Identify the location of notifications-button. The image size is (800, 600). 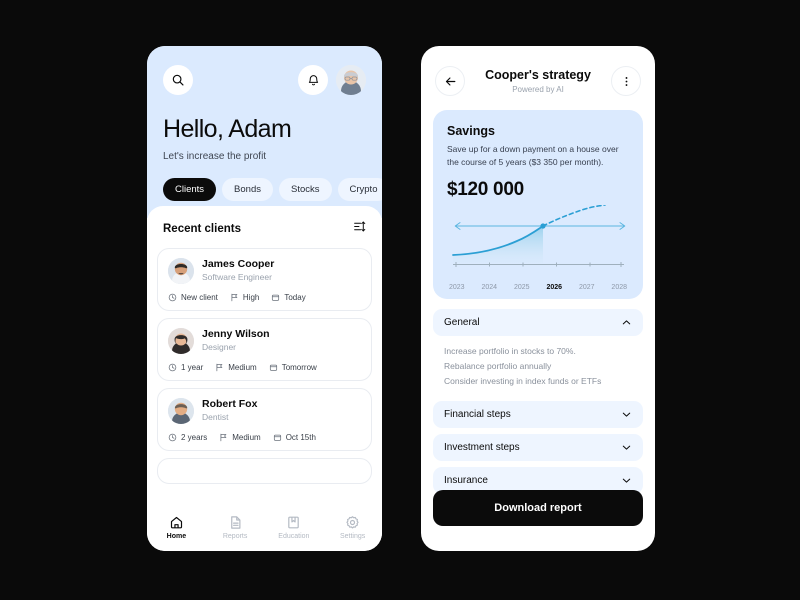
(313, 80).